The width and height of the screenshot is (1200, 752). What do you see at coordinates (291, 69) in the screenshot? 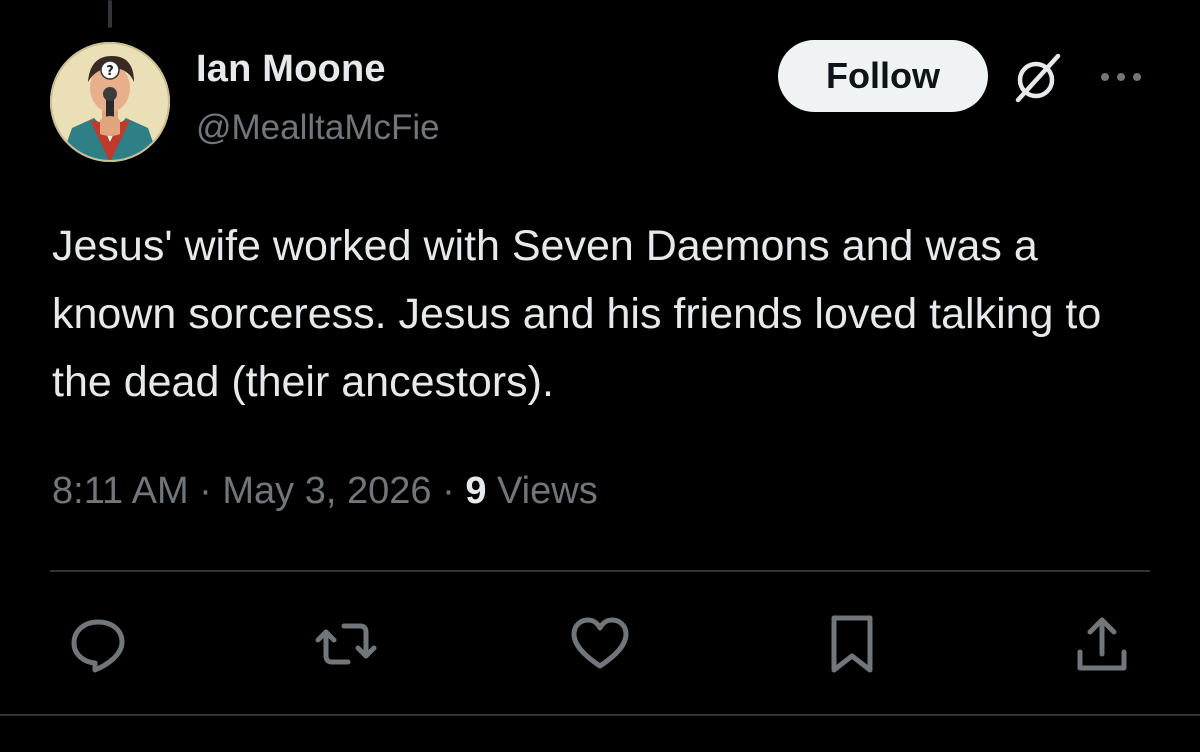
I see `author-name: Ian Moone` at bounding box center [291, 69].